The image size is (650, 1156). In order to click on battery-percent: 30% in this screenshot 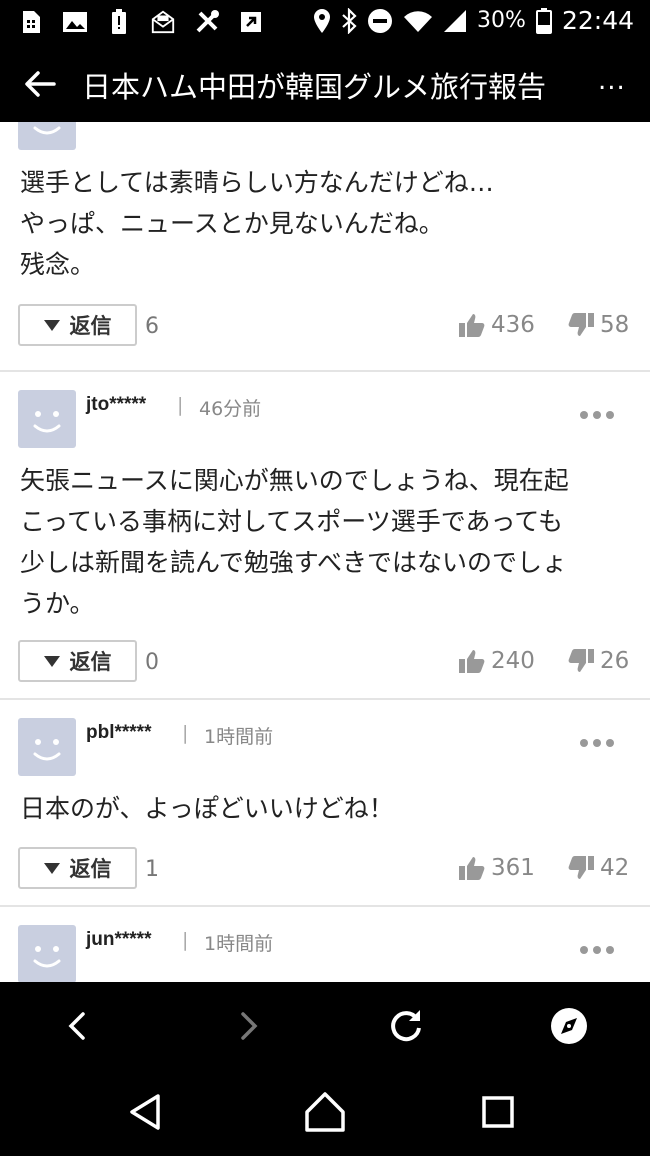, I will do `click(501, 20)`.